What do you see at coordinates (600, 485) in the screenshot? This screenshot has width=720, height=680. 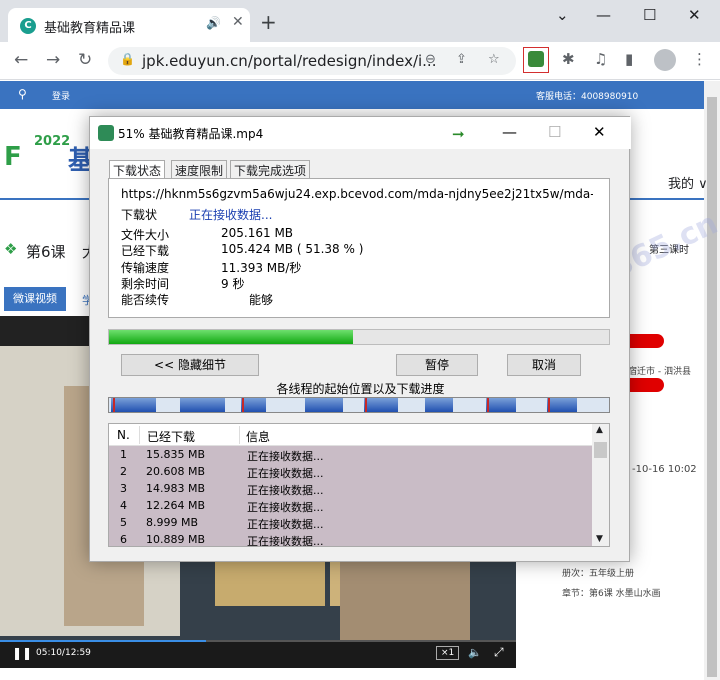 I see `list-scrollbar: ▲ ▼` at bounding box center [600, 485].